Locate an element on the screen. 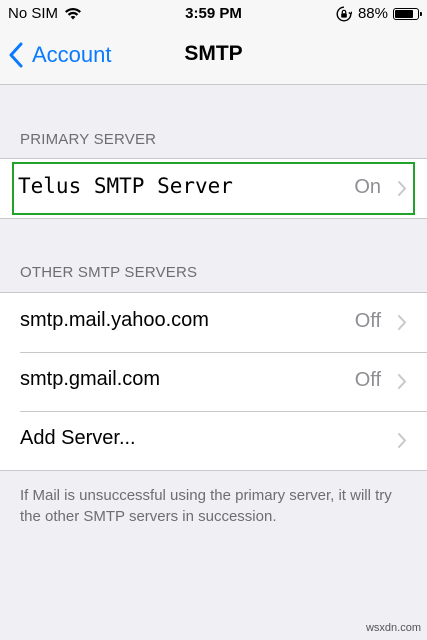 The height and width of the screenshot is (640, 427). battery-percent: 88% is located at coordinates (372, 13).